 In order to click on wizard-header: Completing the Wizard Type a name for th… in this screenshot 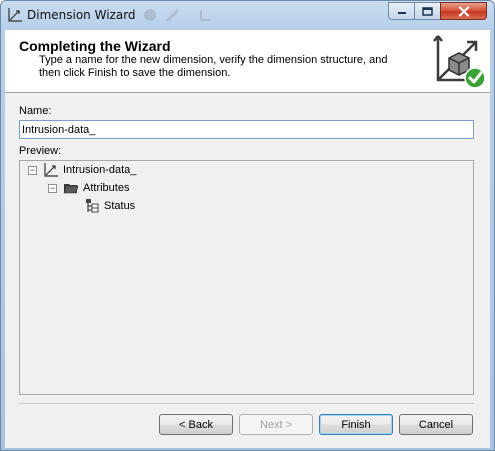, I will do `click(247, 61)`.